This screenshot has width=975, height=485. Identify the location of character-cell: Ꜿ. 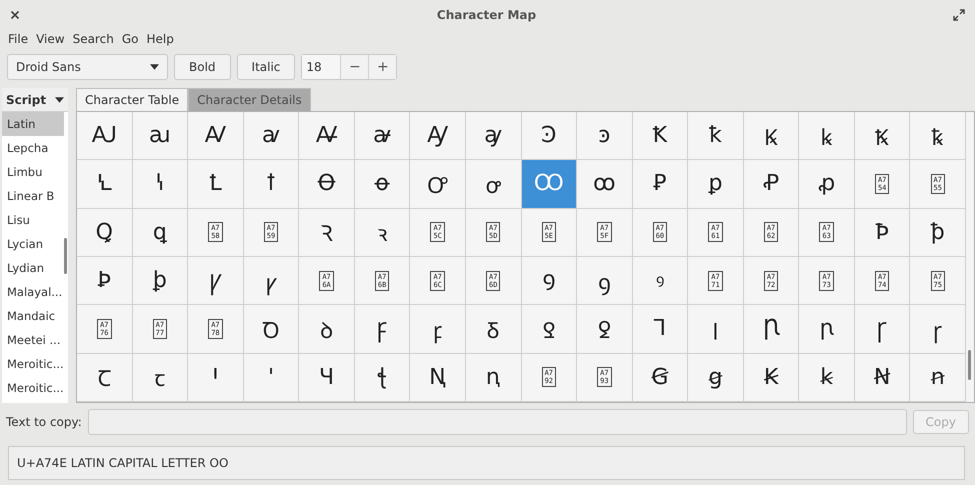
(550, 136).